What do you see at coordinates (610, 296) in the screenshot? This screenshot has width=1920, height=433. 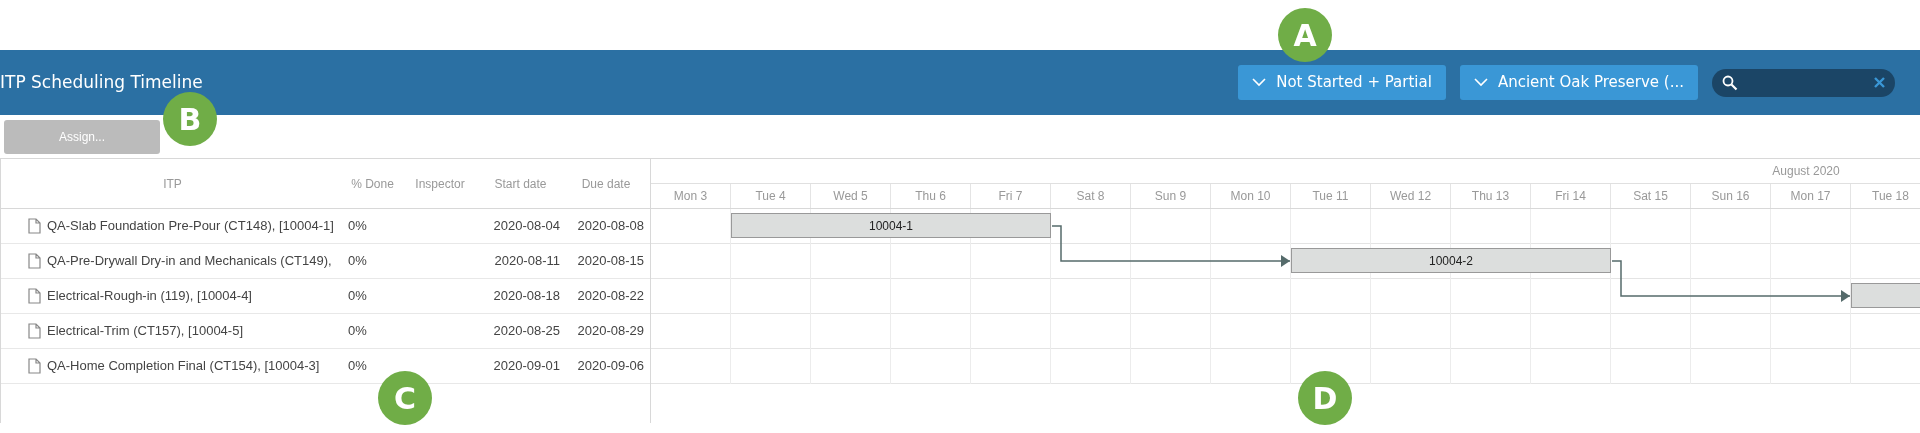 I see `table-cell-text: 2020-08-22` at bounding box center [610, 296].